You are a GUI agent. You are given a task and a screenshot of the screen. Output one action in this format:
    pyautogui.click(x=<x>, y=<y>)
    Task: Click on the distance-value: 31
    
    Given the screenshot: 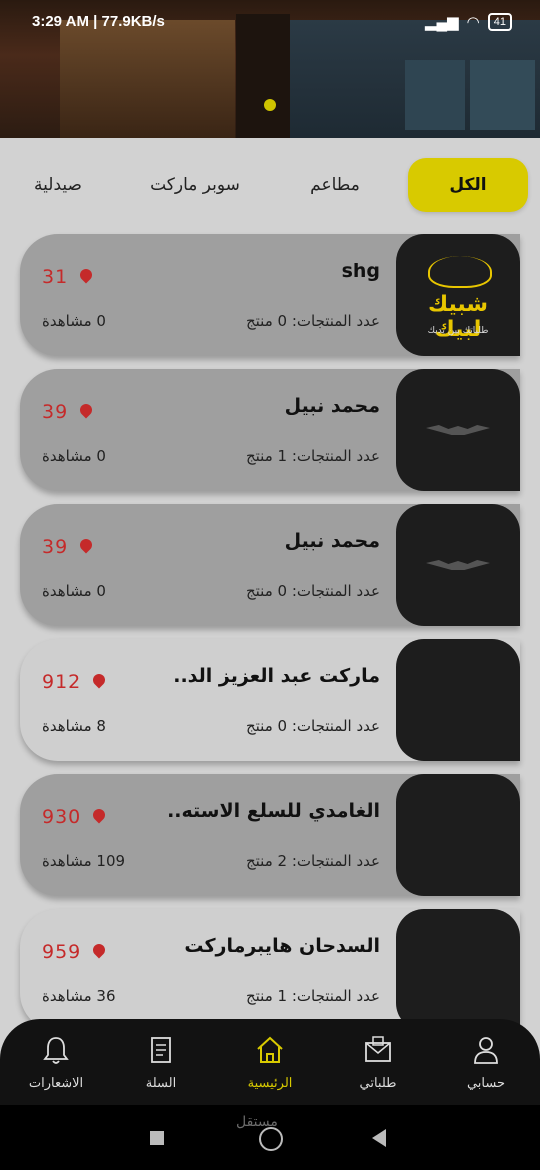 What is the action you would take?
    pyautogui.click(x=55, y=277)
    